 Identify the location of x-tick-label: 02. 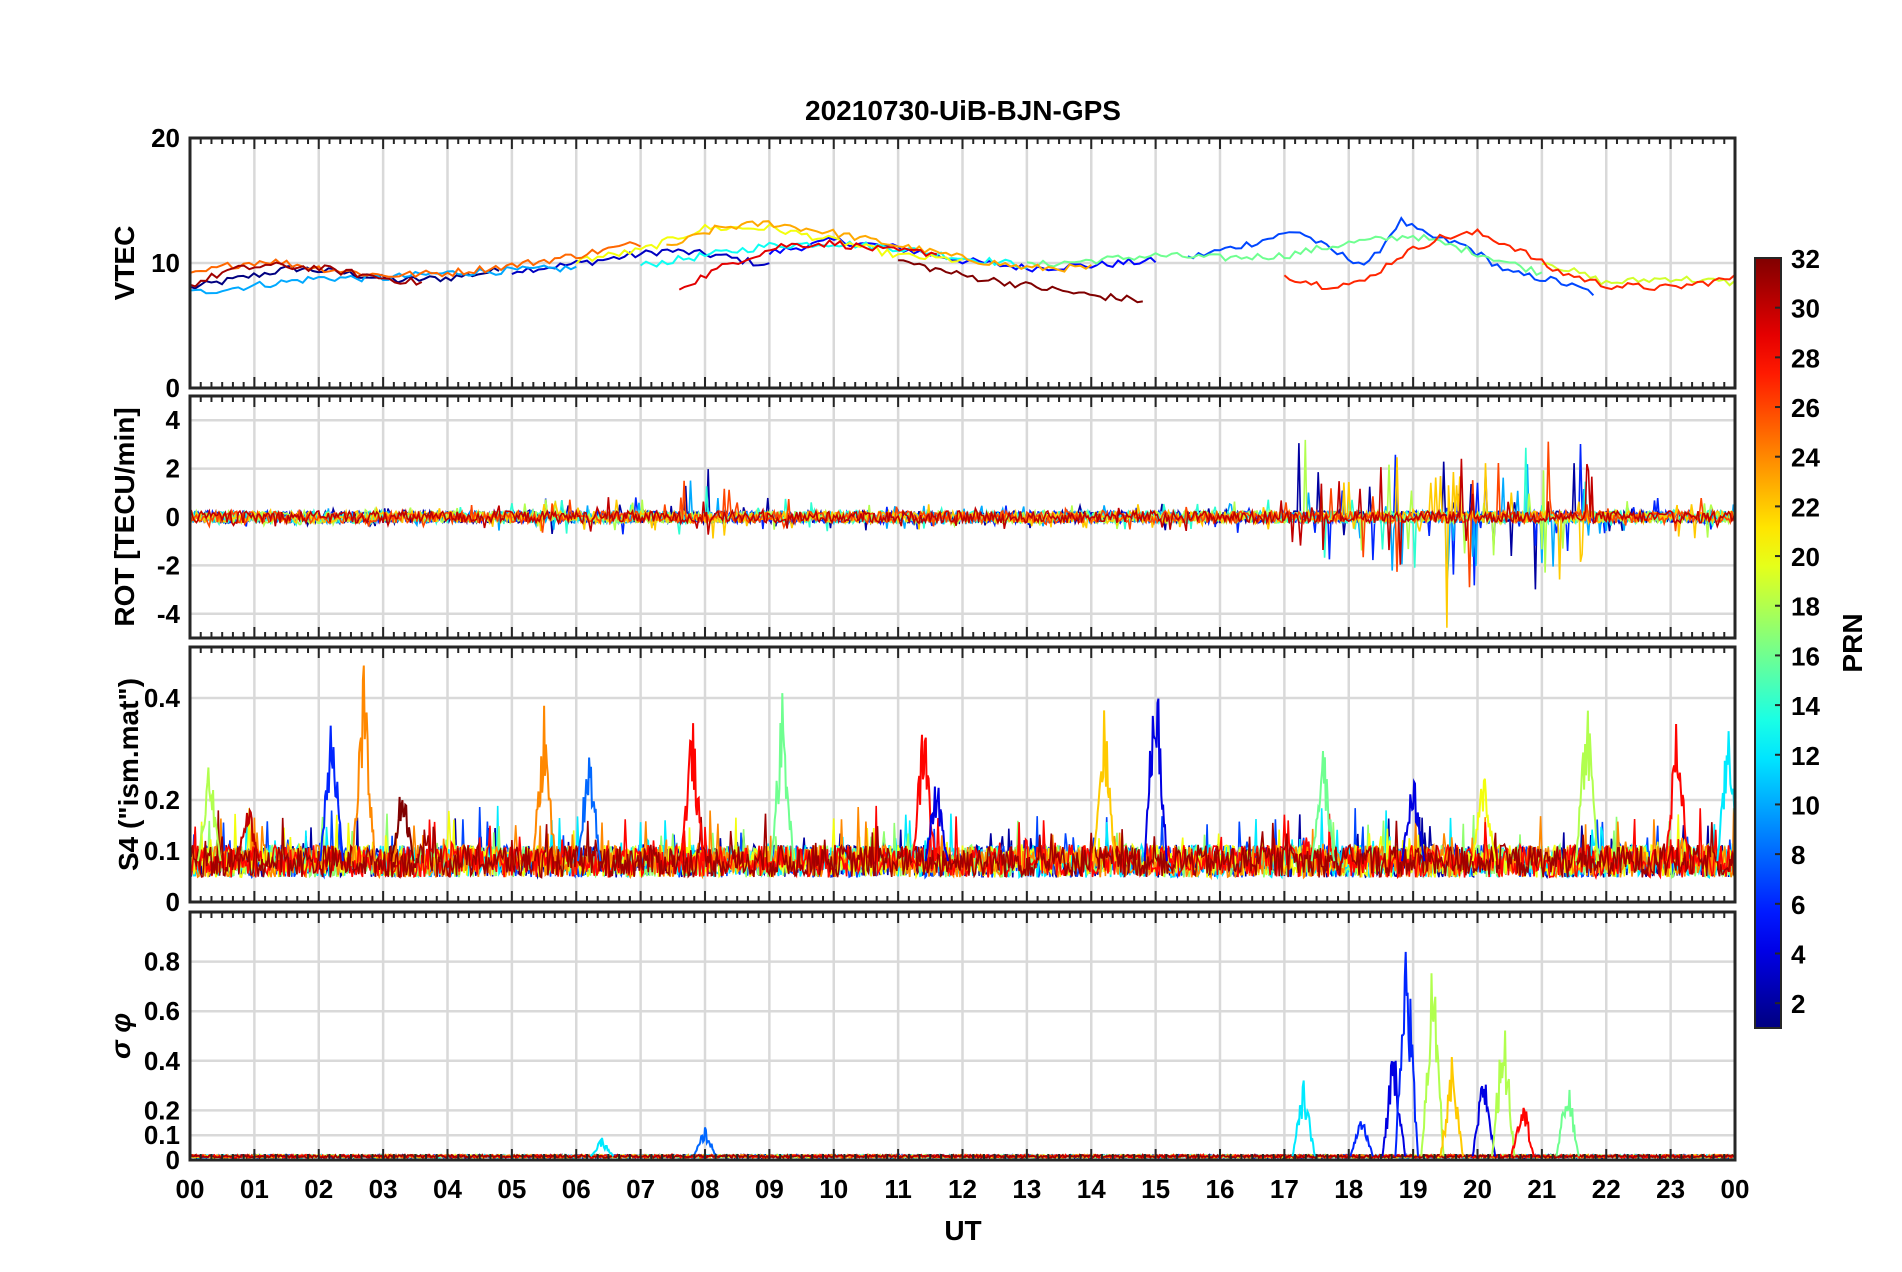
(318, 1189).